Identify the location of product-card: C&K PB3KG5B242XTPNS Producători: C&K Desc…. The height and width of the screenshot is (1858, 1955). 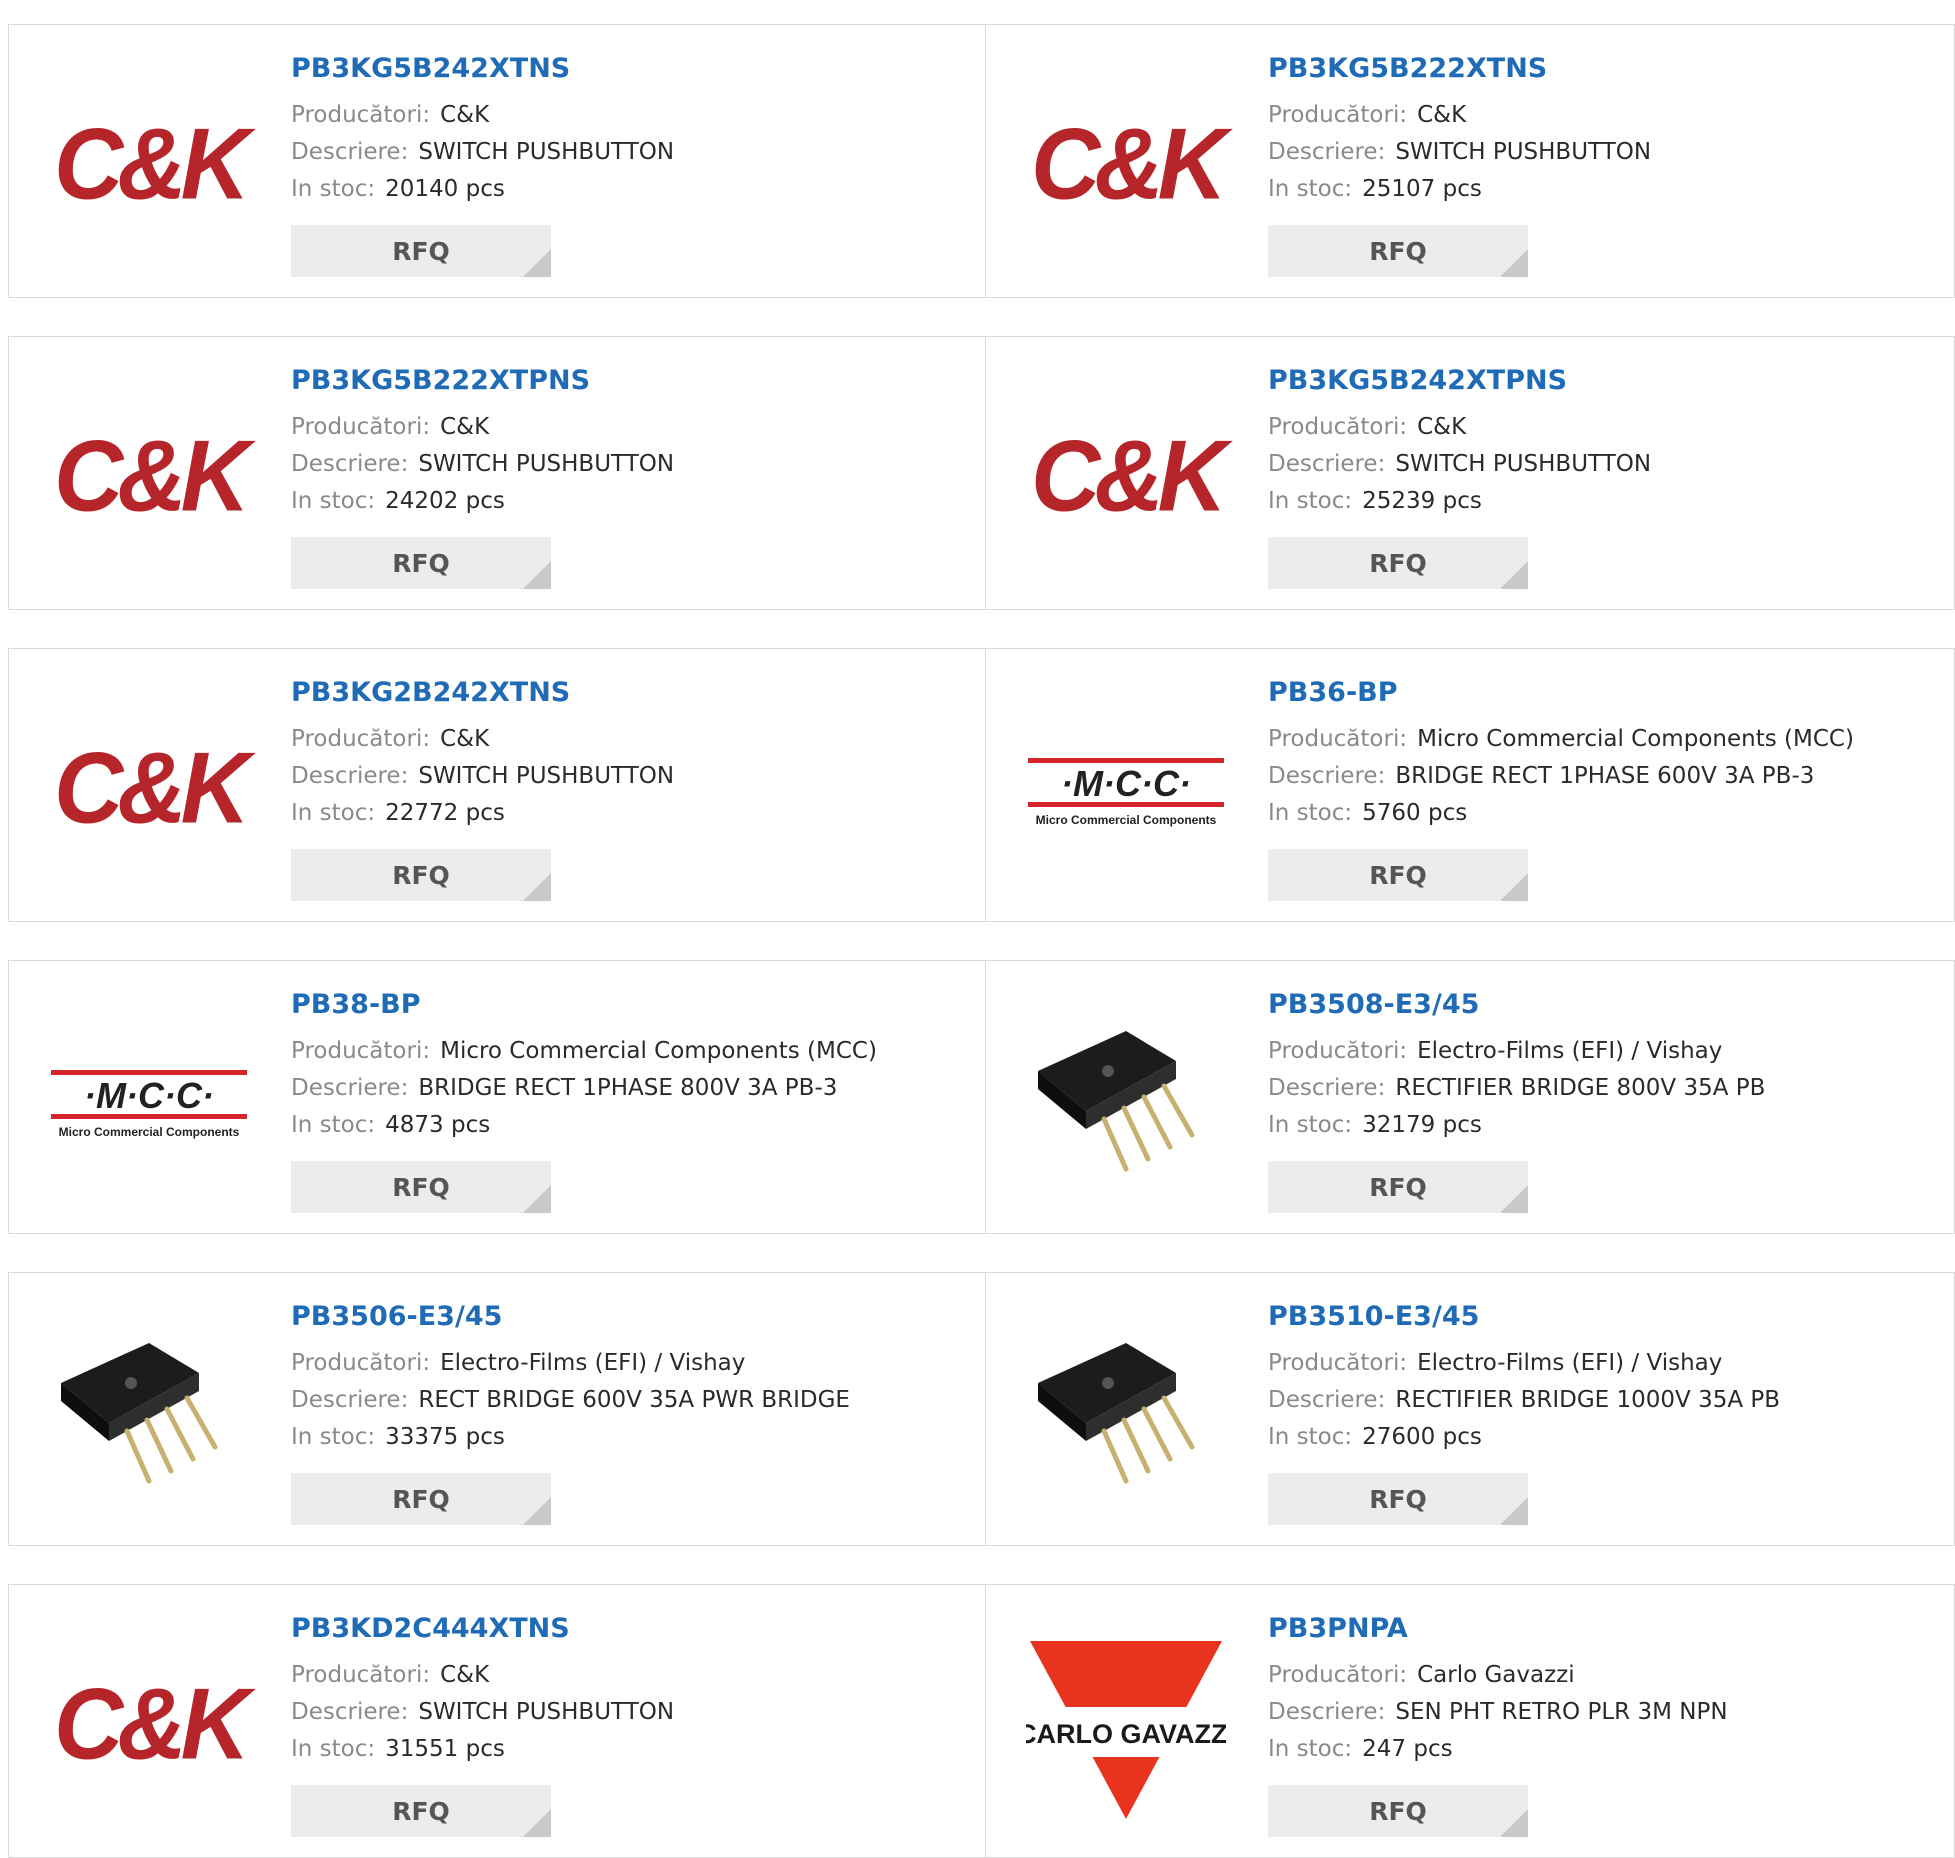
(1470, 473).